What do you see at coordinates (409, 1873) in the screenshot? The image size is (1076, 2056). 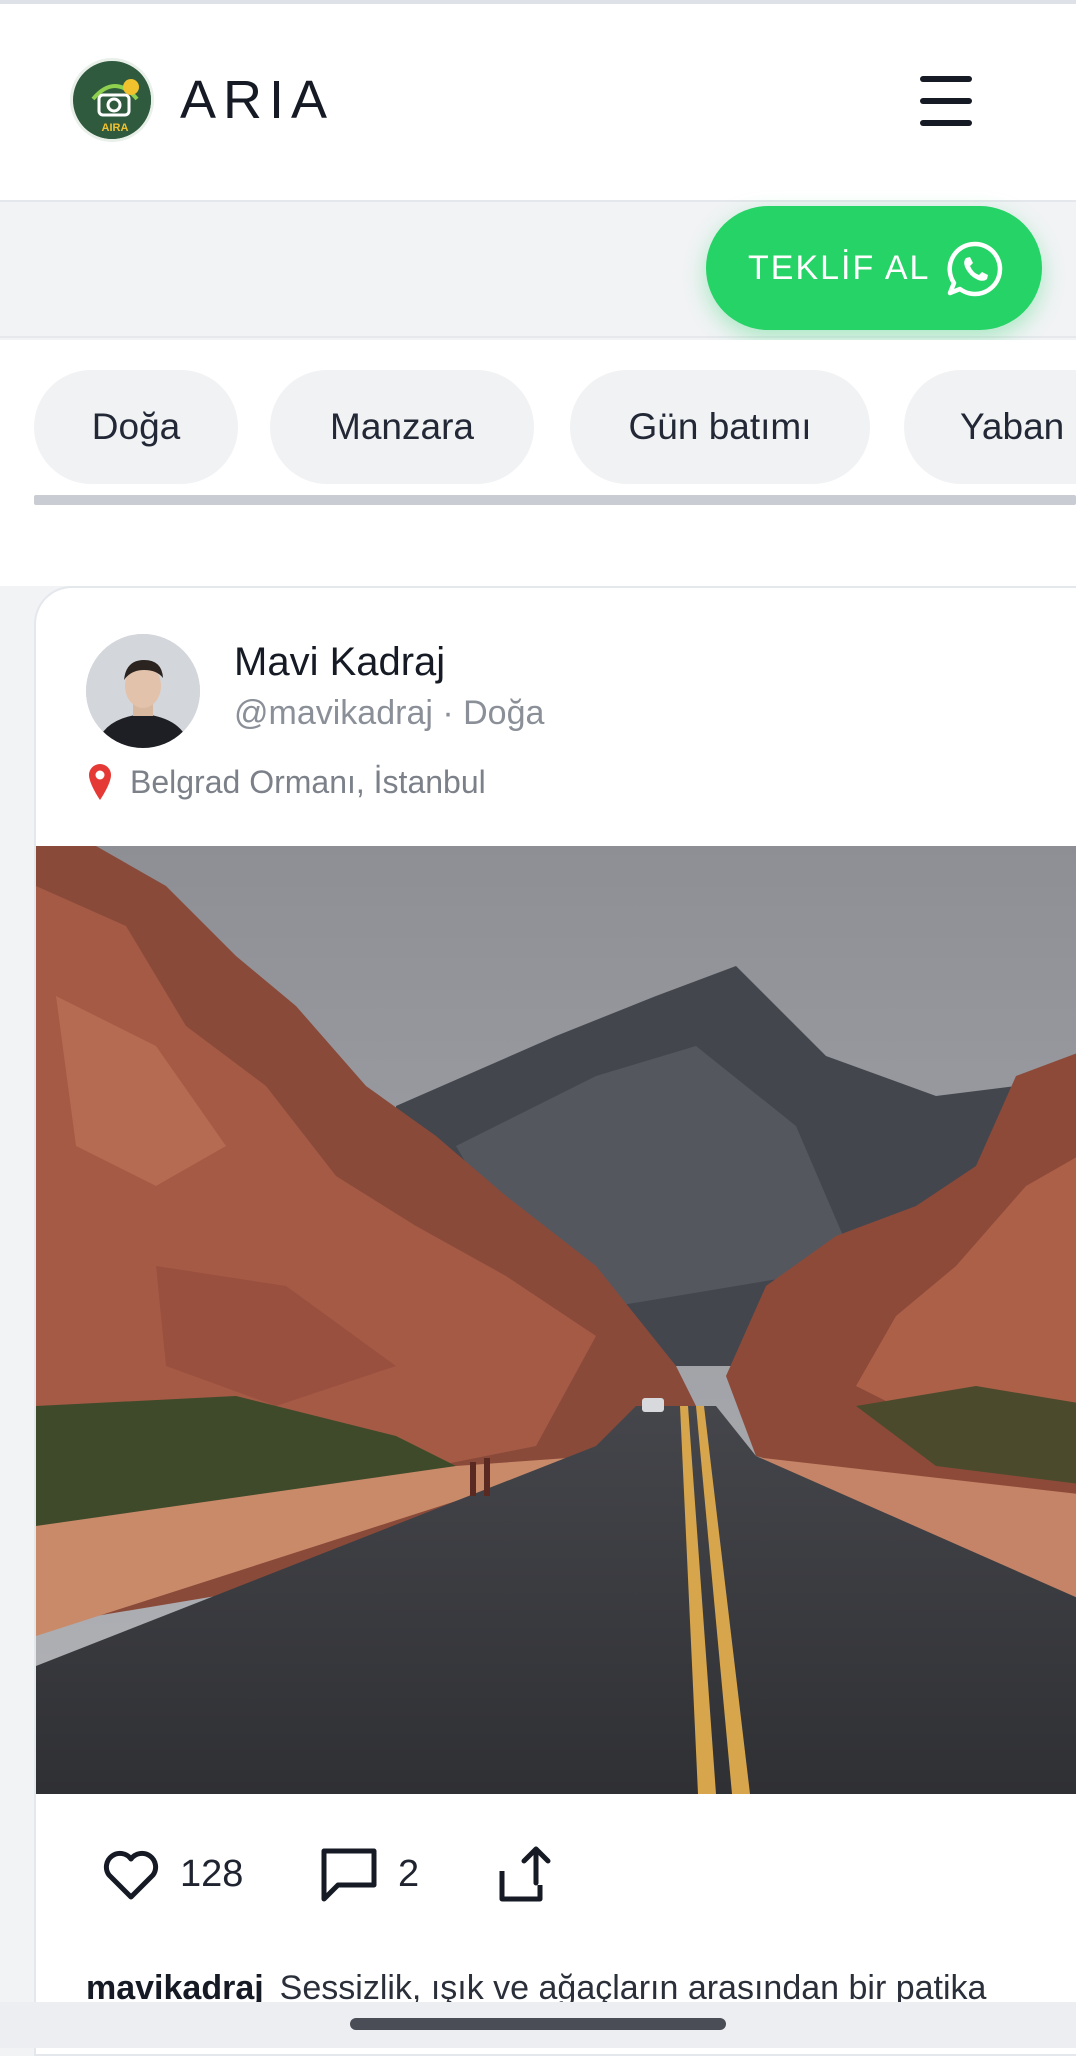 I see `comment-count: 2` at bounding box center [409, 1873].